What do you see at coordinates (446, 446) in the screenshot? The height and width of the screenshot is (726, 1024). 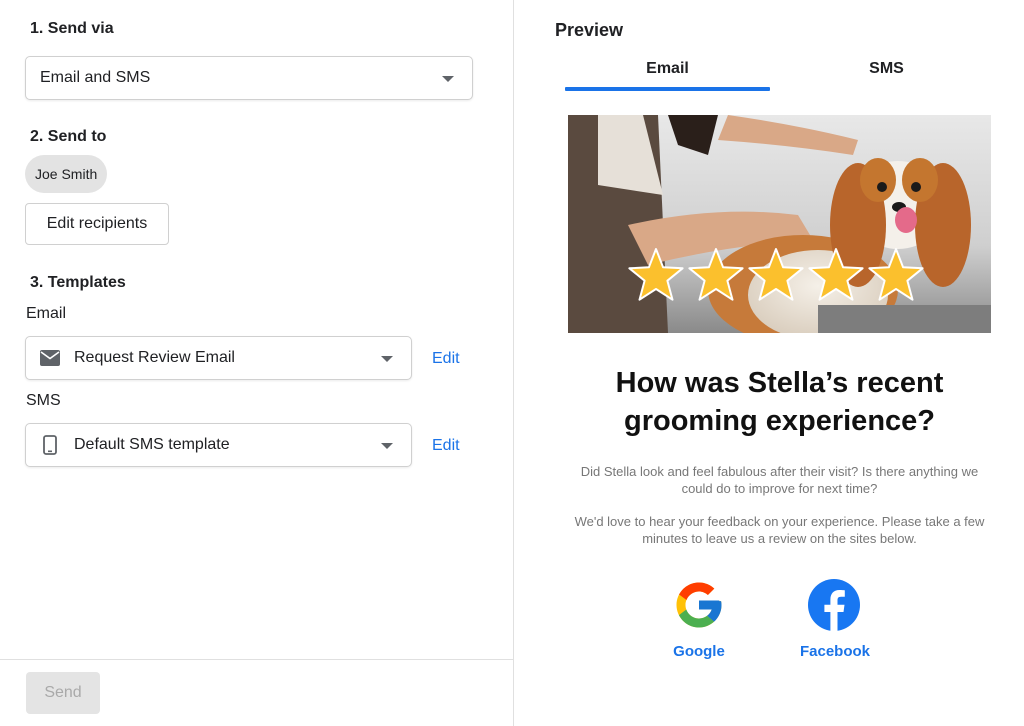 I see `edit-sms-template-link: Edit` at bounding box center [446, 446].